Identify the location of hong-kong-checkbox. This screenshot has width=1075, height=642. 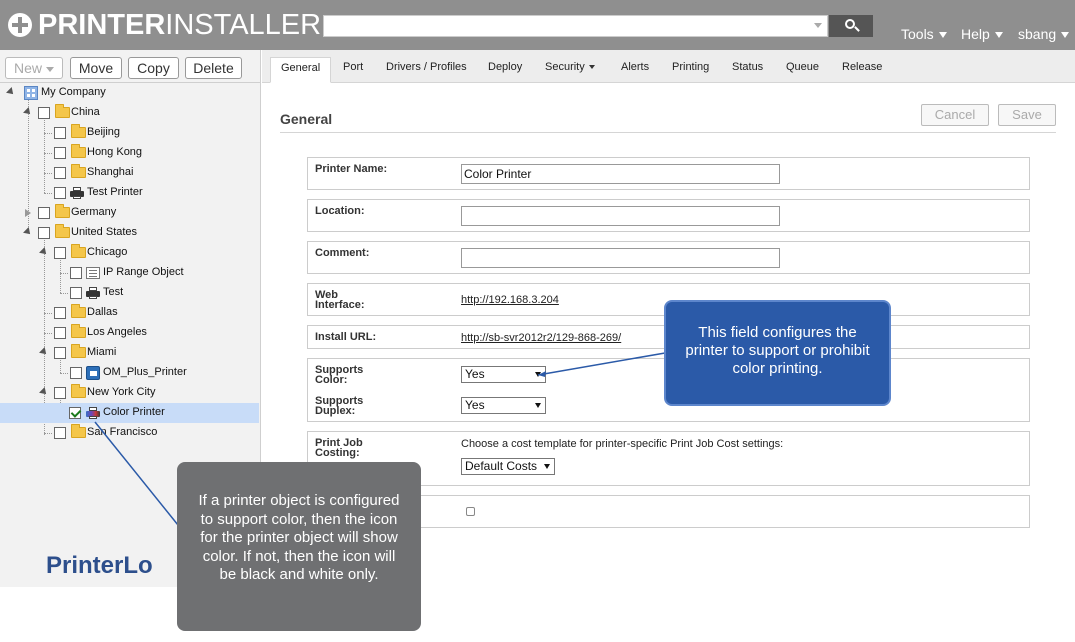
(60, 153).